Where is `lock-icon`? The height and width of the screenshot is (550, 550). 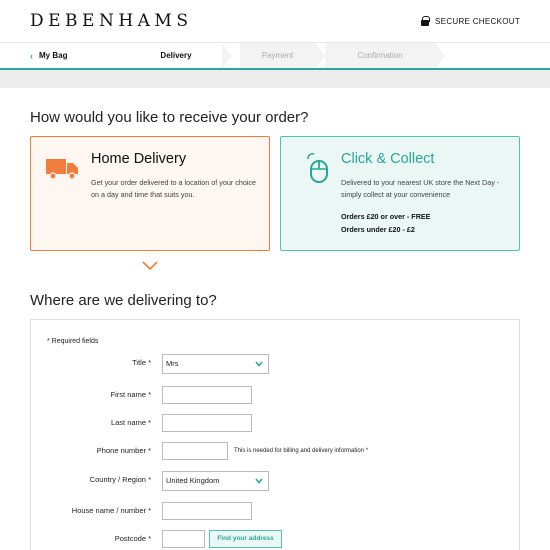 lock-icon is located at coordinates (426, 21).